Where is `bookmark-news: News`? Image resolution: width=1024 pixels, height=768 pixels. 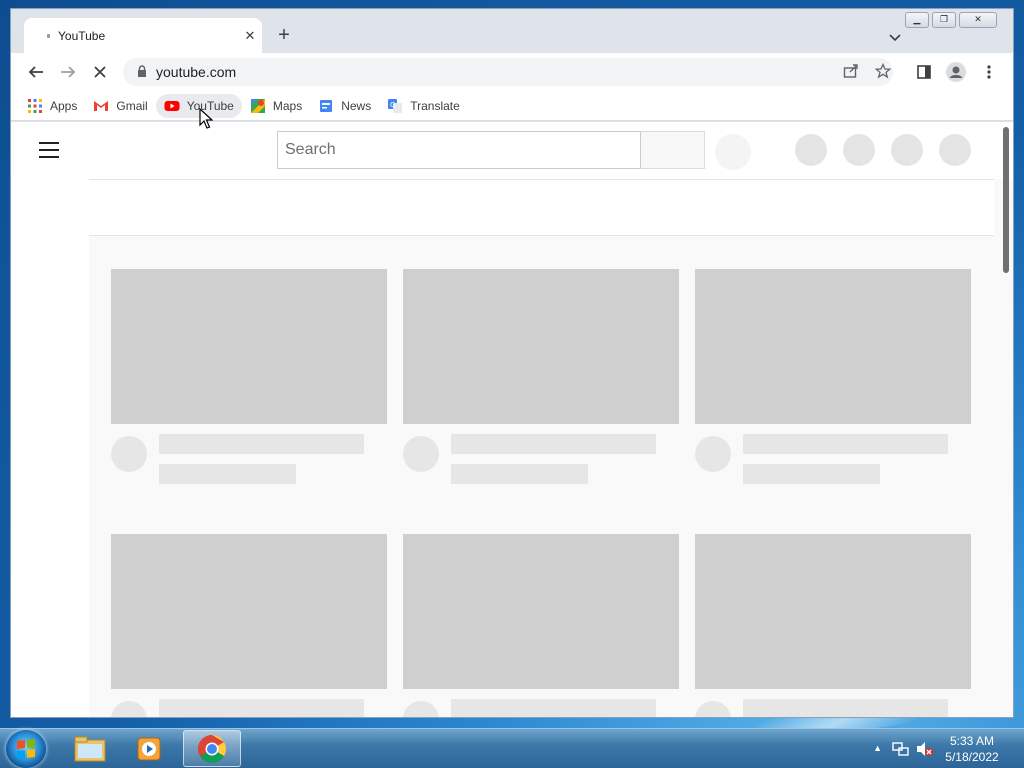
bookmark-news: News is located at coordinates (344, 106).